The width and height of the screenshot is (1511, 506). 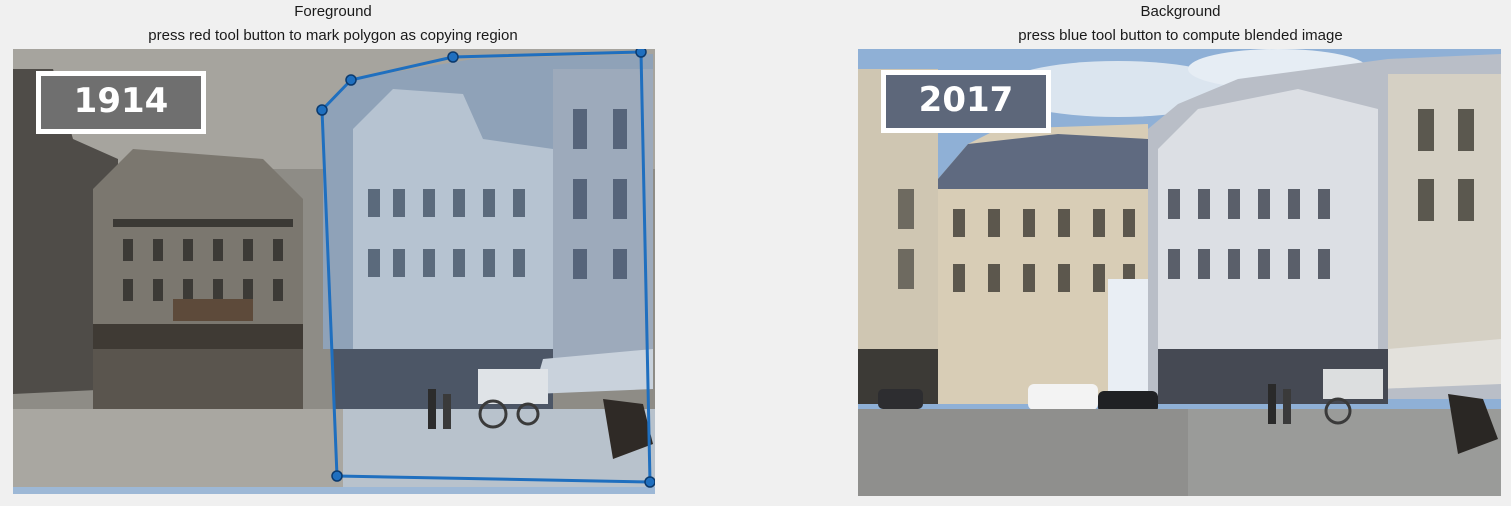 I want to click on year-badge-1914: 1914, so click(x=121, y=102).